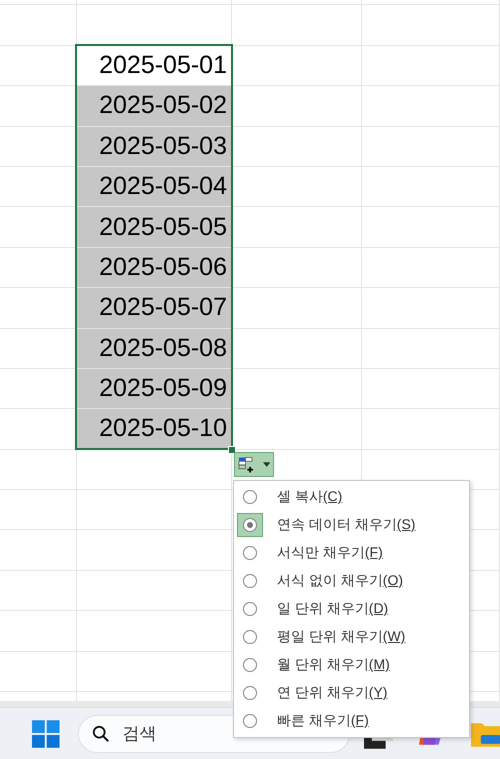  Describe the element at coordinates (485, 733) in the screenshot. I see `folder-icon` at that location.